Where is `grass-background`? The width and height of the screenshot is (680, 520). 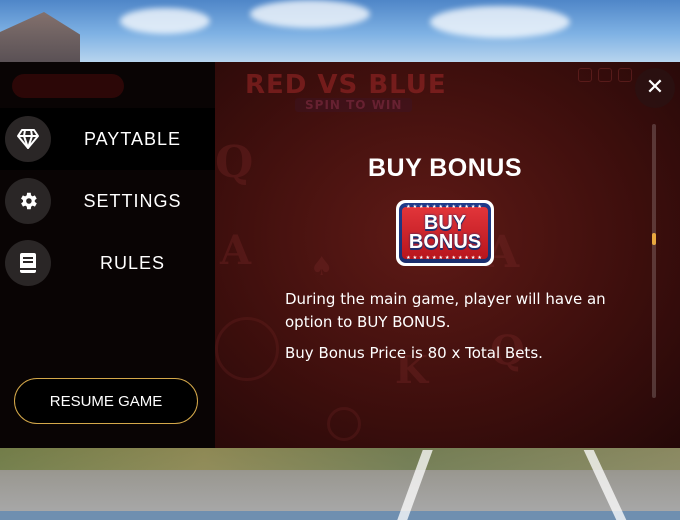 grass-background is located at coordinates (340, 459).